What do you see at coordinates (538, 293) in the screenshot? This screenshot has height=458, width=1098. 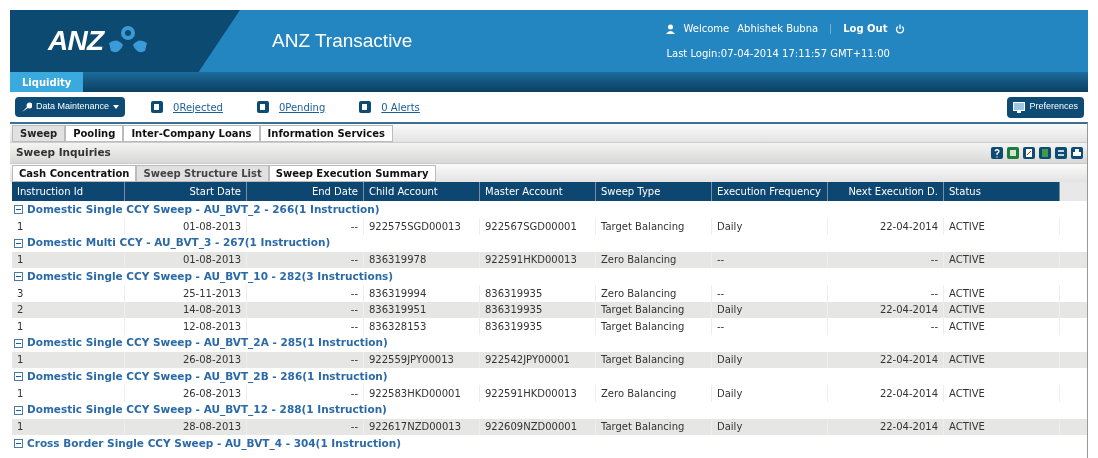 I see `table-cell: 836319935` at bounding box center [538, 293].